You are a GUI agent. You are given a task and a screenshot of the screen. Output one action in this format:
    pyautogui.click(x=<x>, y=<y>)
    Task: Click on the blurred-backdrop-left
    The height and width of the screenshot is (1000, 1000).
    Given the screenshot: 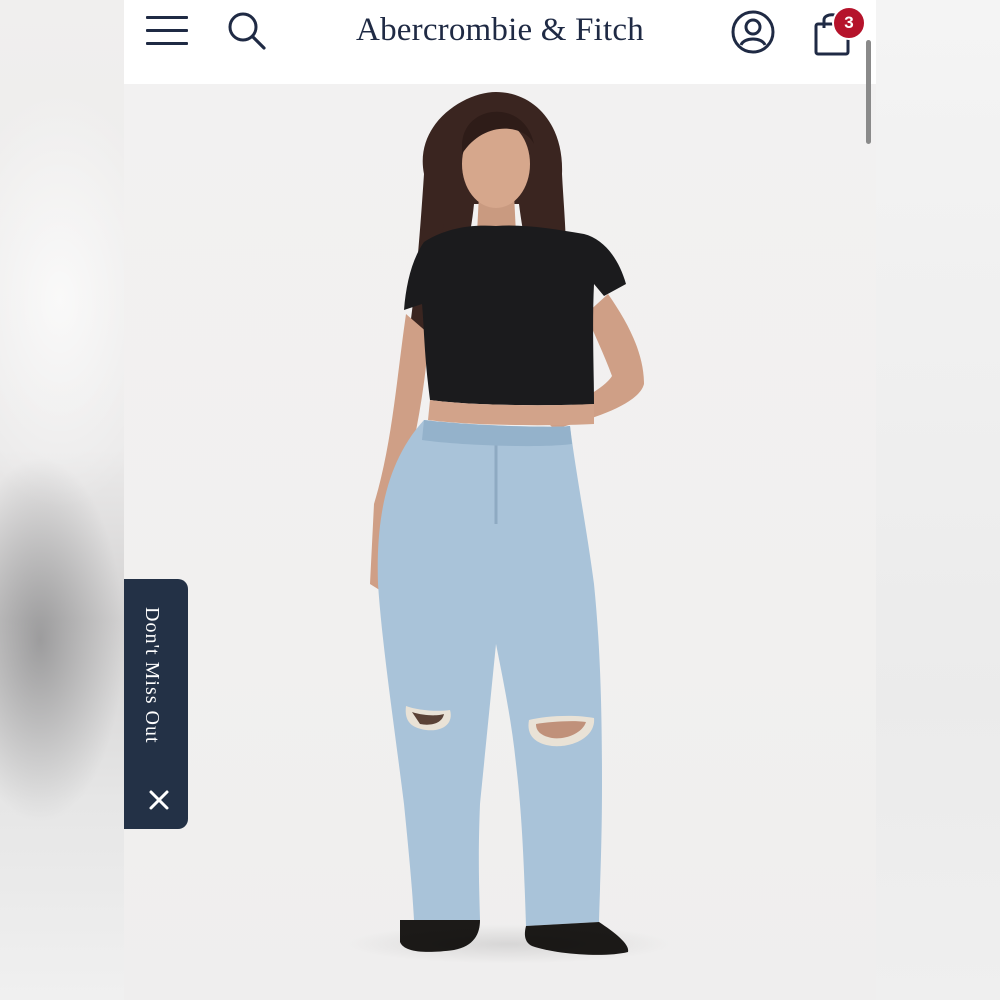 What is the action you would take?
    pyautogui.click(x=62, y=500)
    